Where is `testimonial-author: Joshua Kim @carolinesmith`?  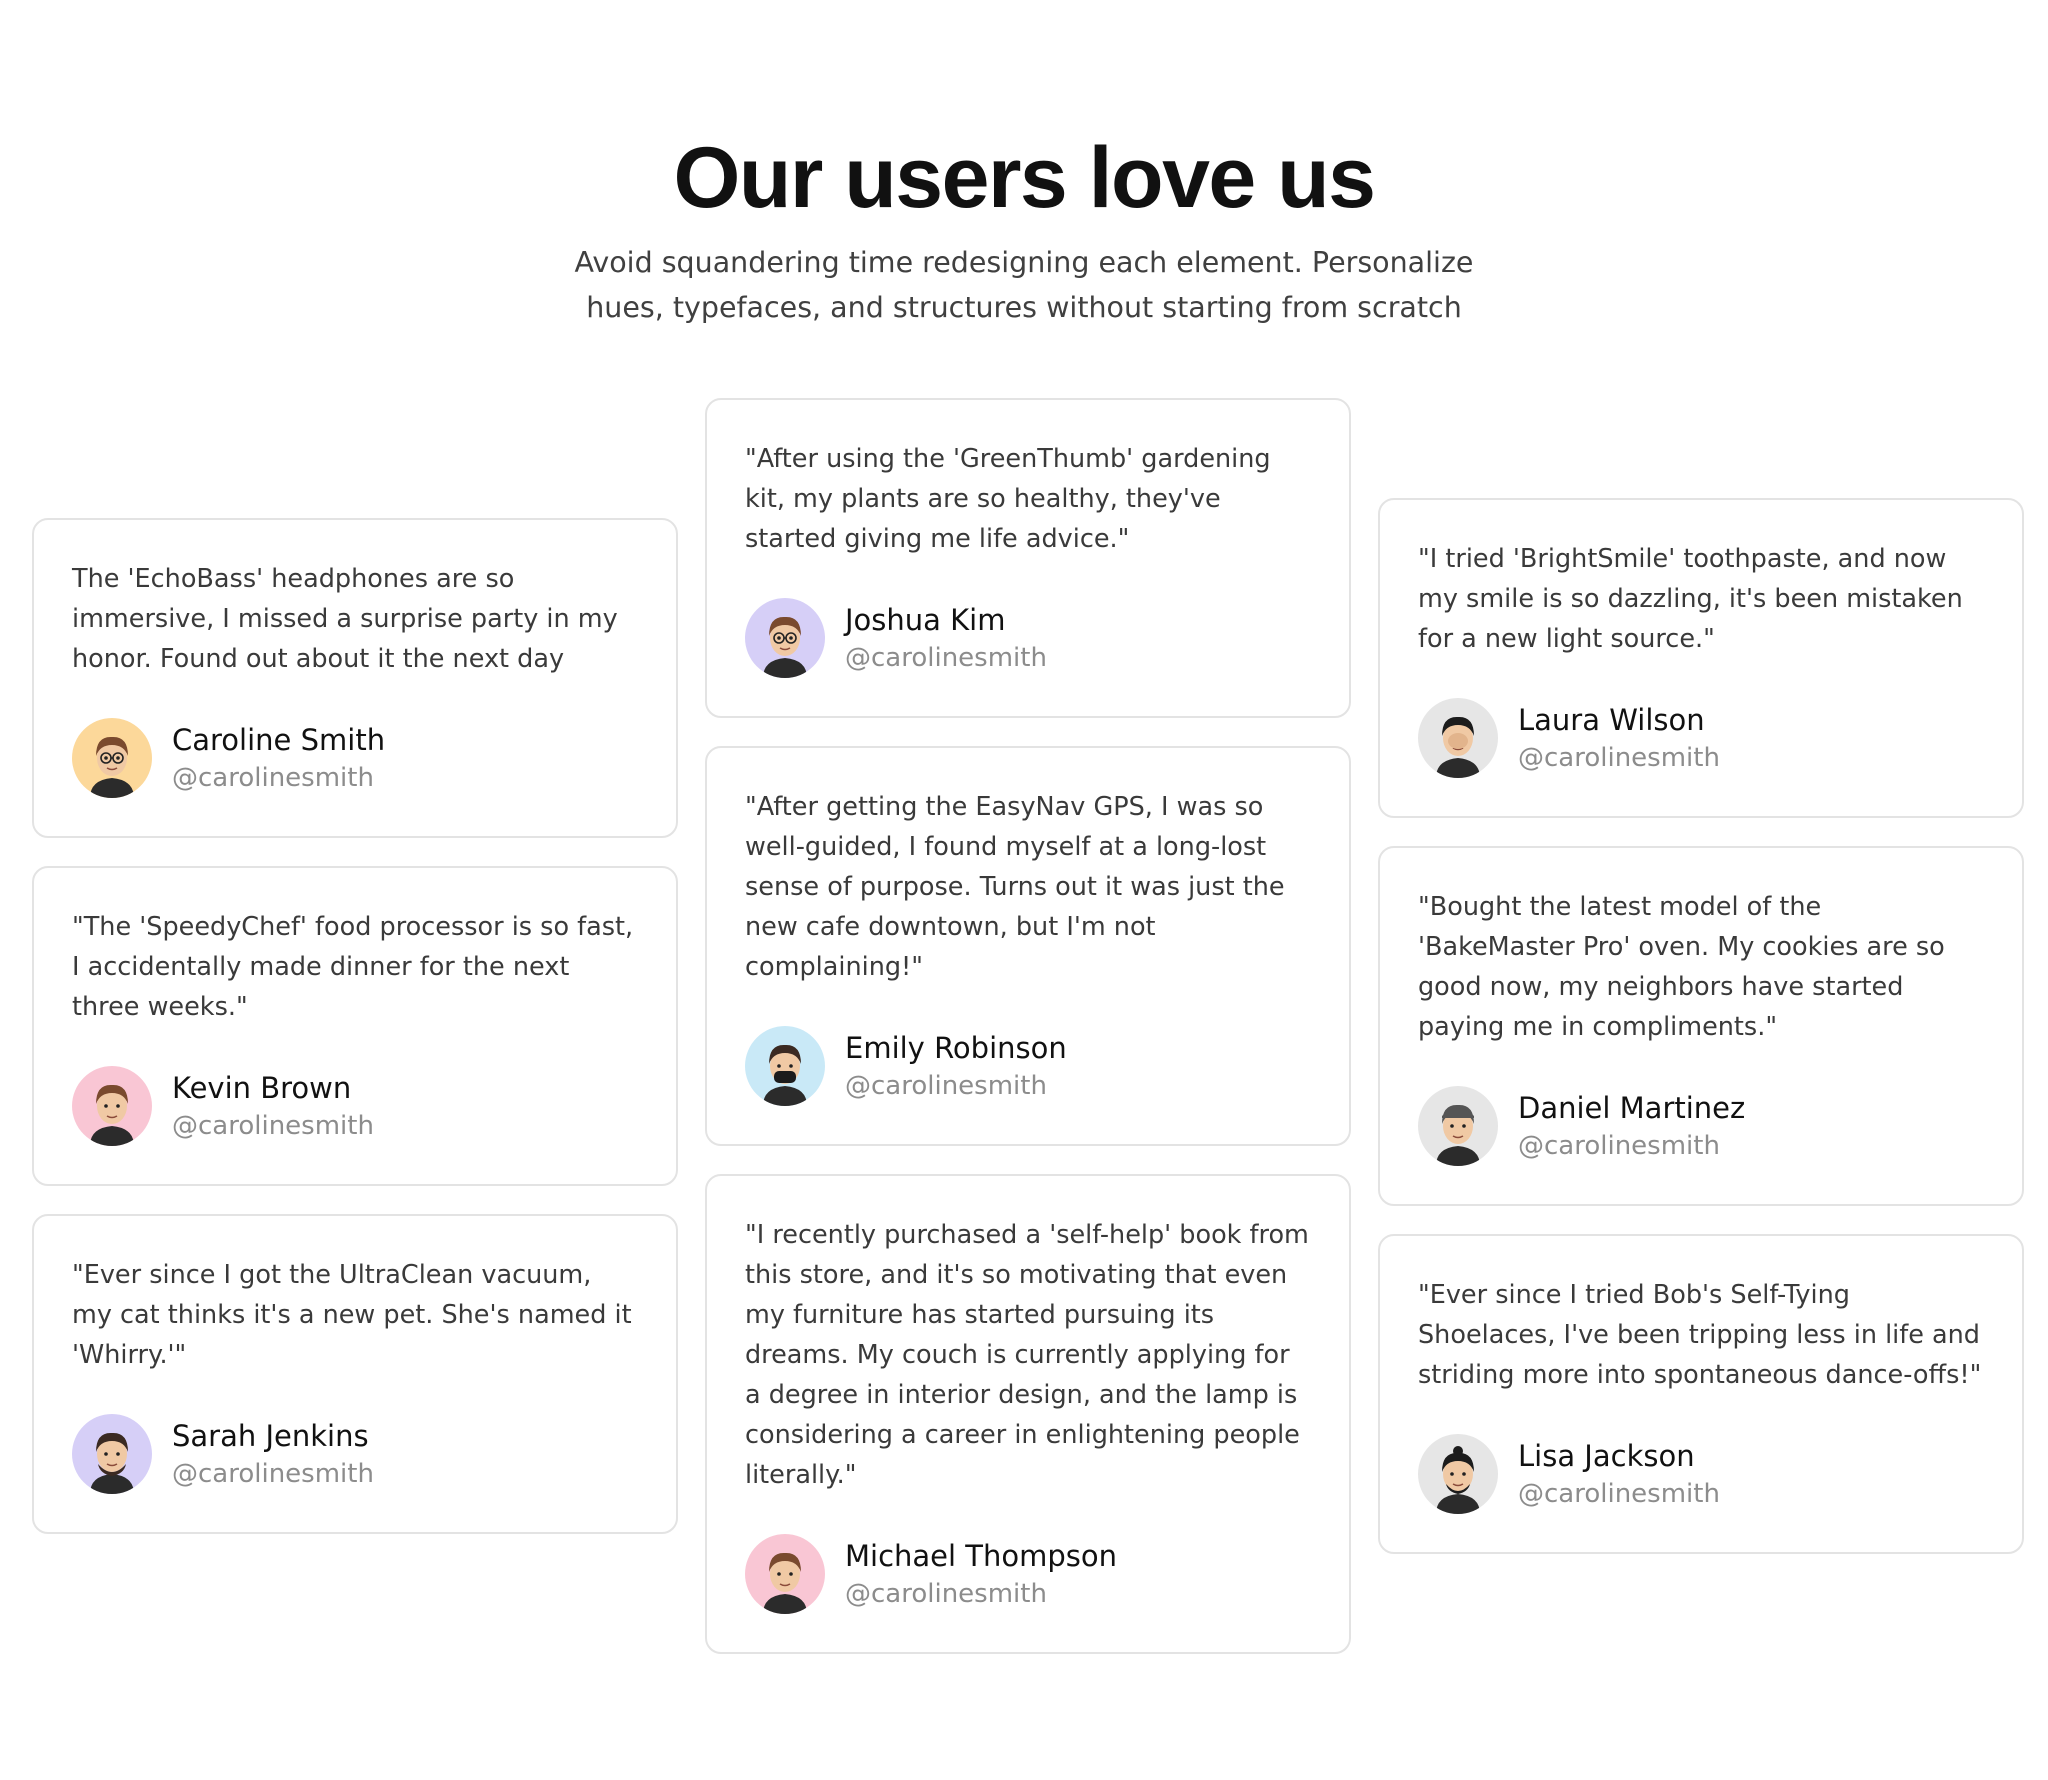
testimonial-author: Joshua Kim @carolinesmith is located at coordinates (1028, 638).